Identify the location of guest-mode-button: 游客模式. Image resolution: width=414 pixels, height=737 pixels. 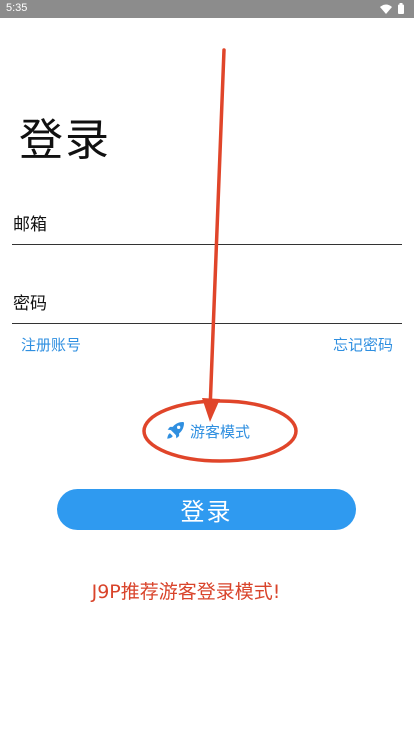
(207, 431).